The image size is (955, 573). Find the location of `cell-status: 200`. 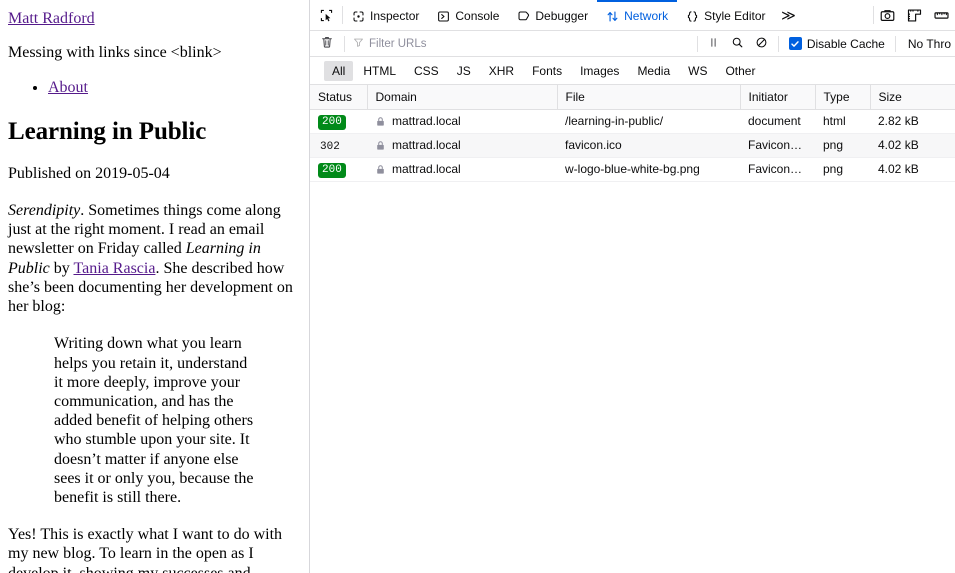

cell-status: 200 is located at coordinates (338, 169).